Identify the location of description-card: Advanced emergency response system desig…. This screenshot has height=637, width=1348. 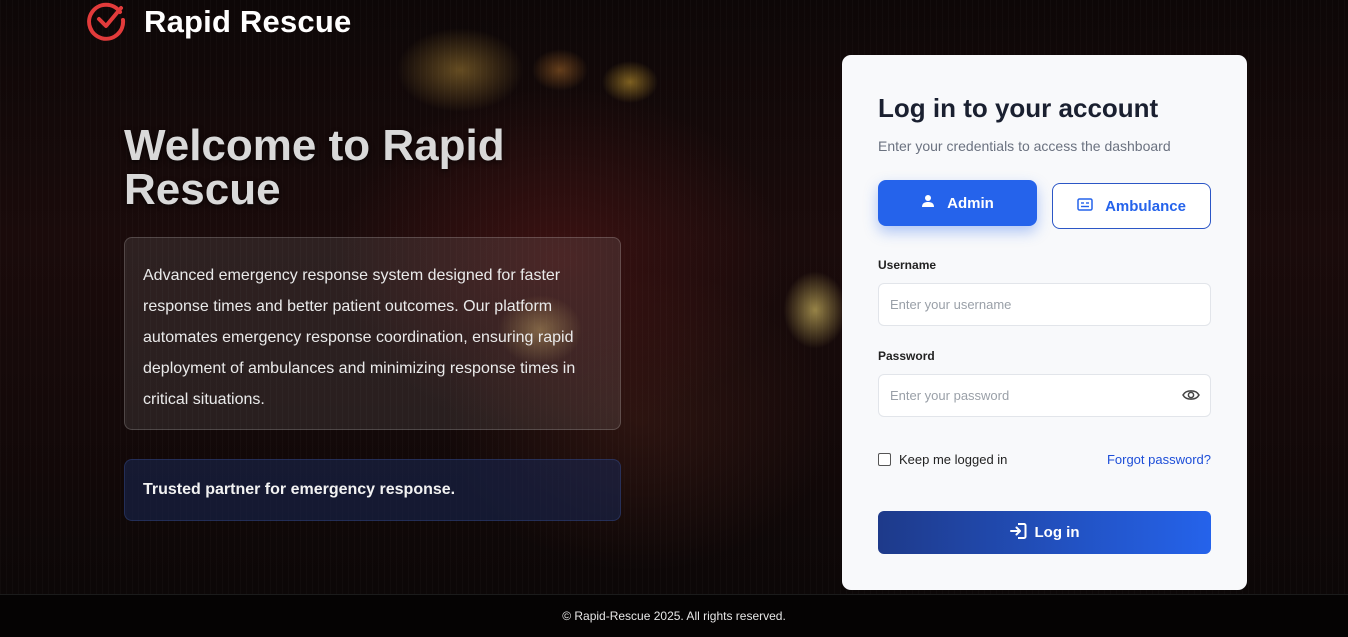
(372, 333).